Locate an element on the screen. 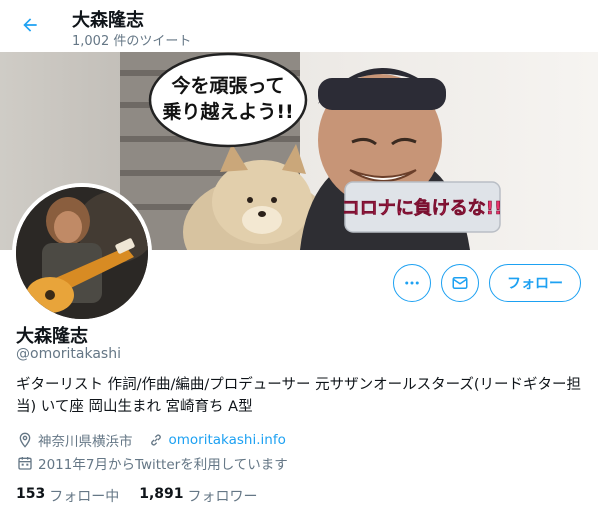  sticker-text: コロナに負けるな!! is located at coordinates (422, 208).